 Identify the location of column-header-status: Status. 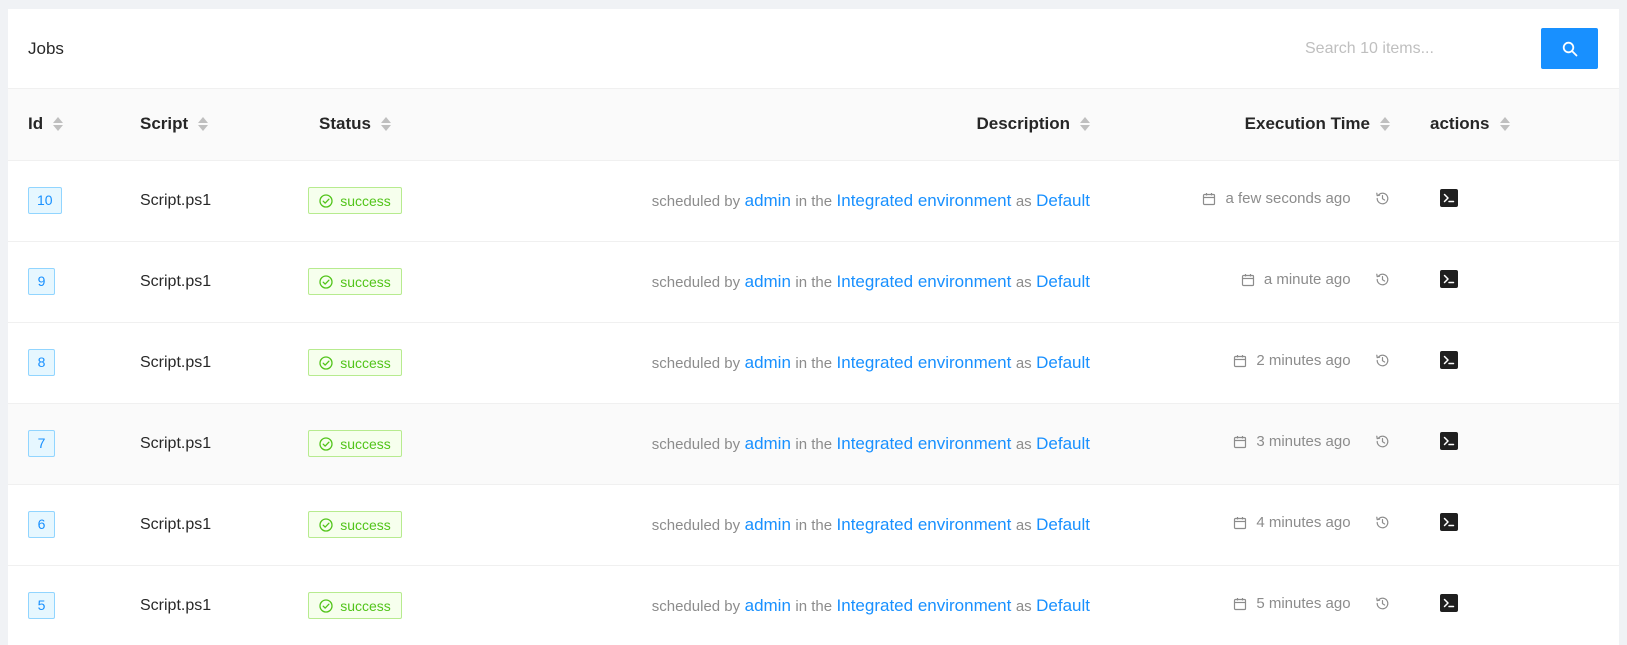
(355, 125).